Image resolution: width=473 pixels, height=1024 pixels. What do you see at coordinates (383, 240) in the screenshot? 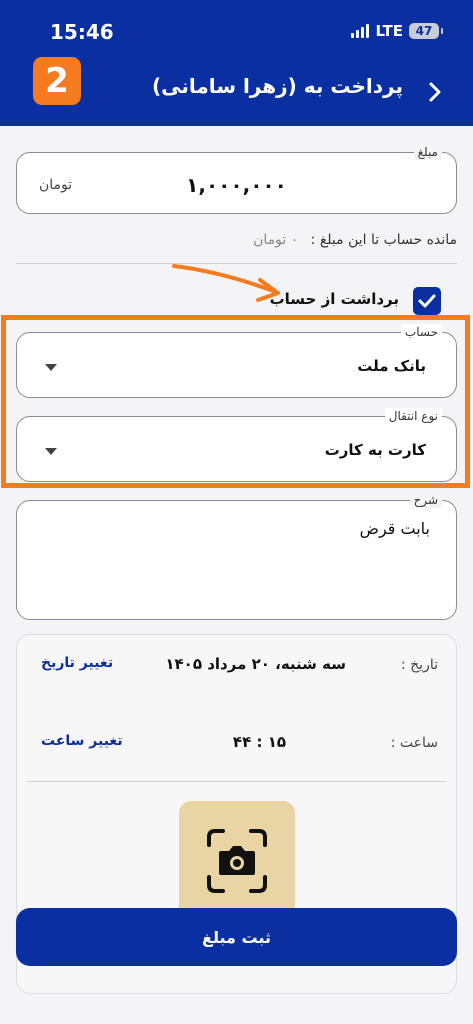
I see `remaining-label: مانده حساب تا این مبلغ :` at bounding box center [383, 240].